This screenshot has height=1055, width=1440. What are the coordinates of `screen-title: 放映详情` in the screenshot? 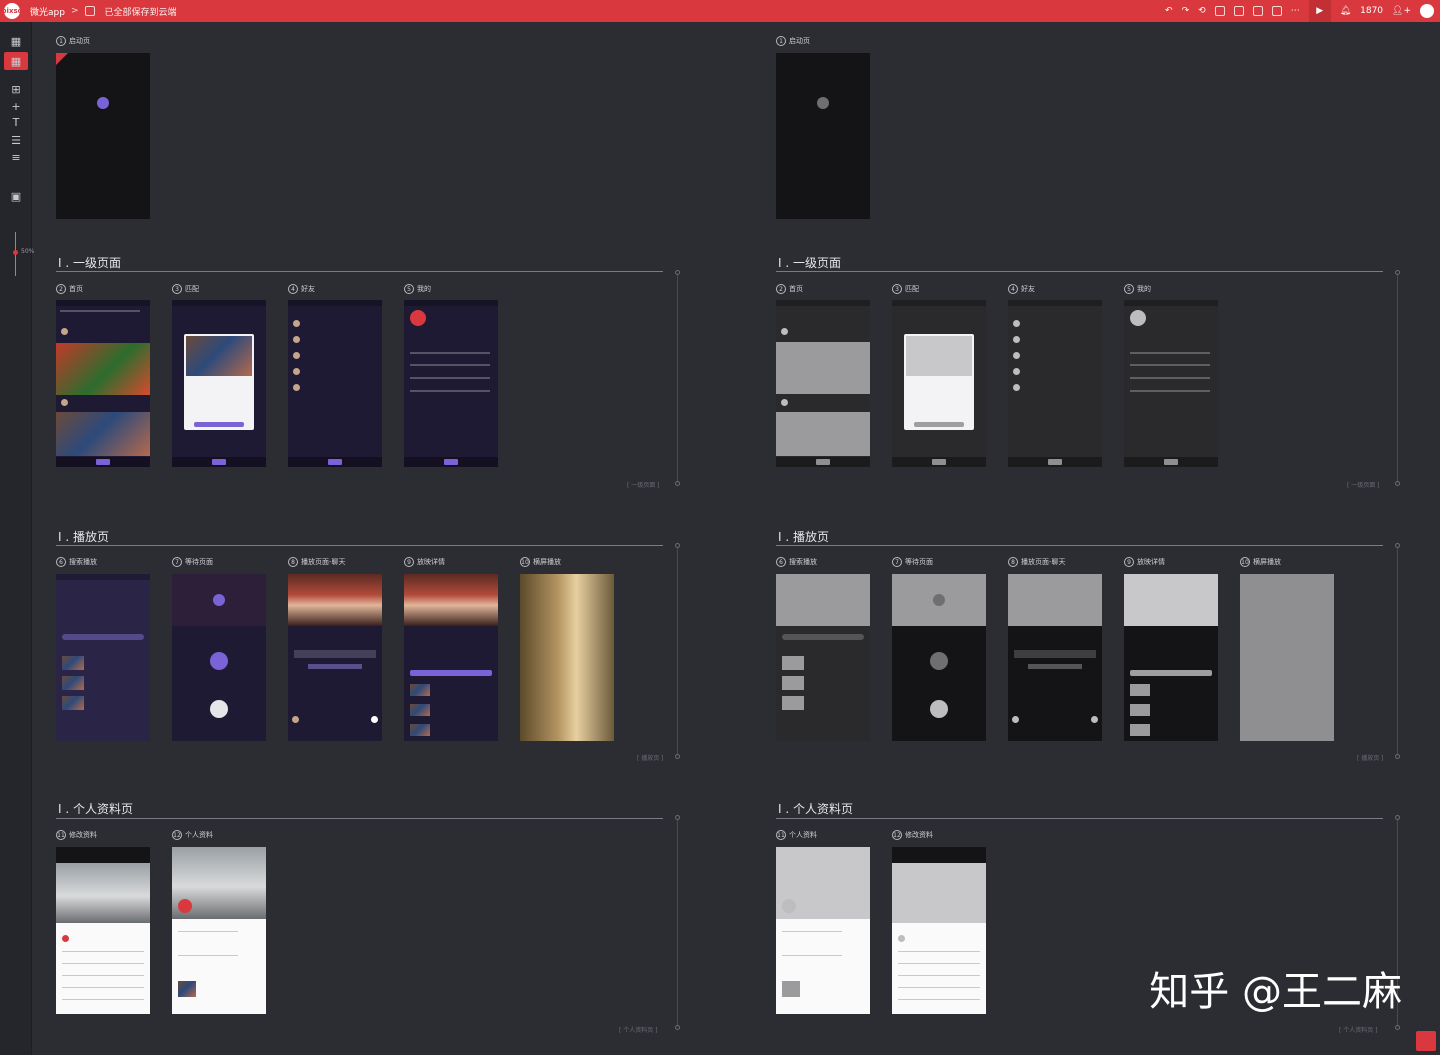 It's located at (431, 562).